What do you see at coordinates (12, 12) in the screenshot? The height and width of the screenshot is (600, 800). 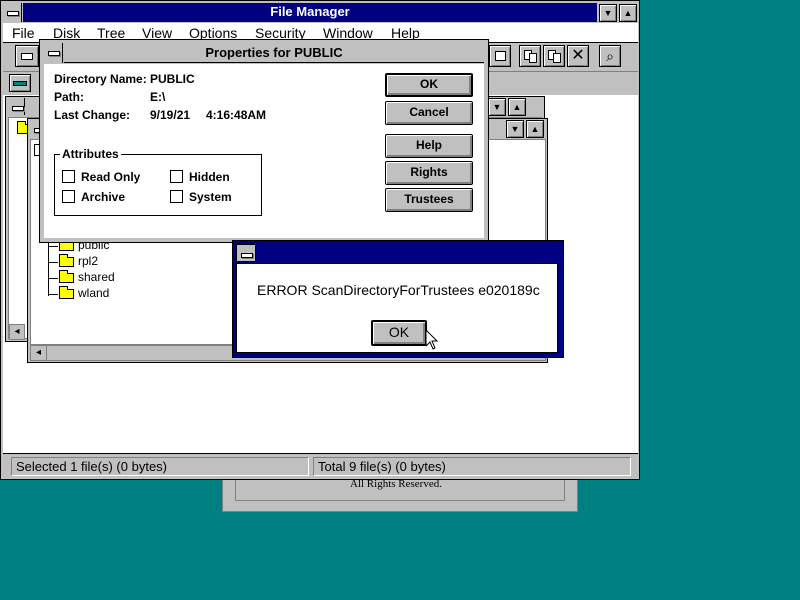 I see `file-manager-system-menu-icon` at bounding box center [12, 12].